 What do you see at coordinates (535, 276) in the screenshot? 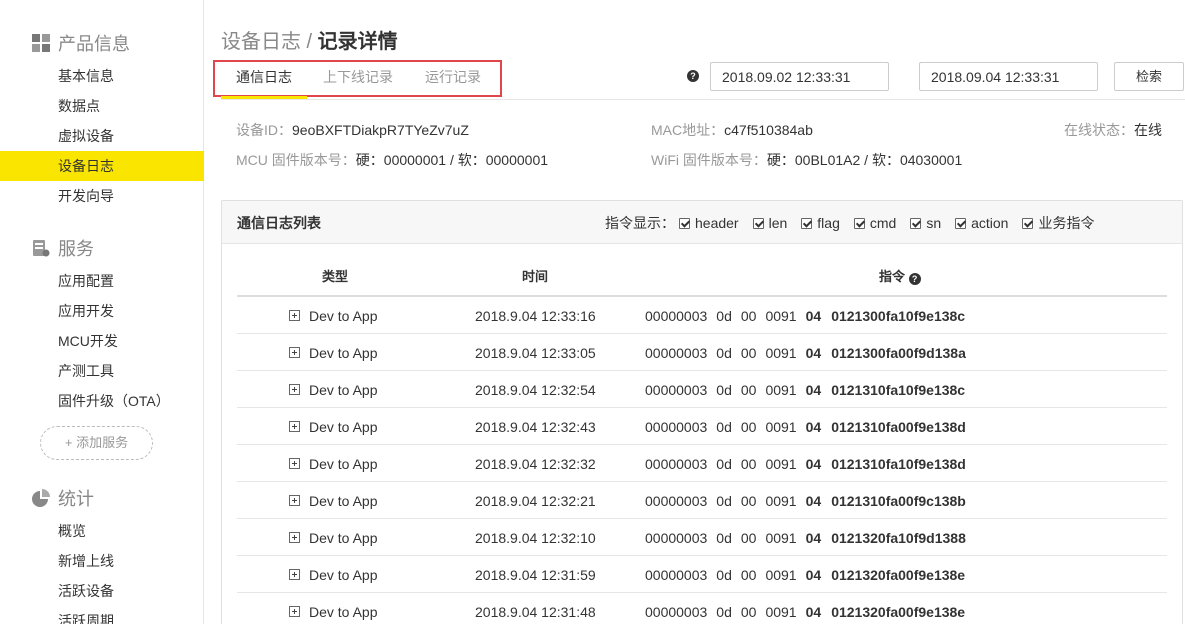
I see `column-header-time: 时间` at bounding box center [535, 276].